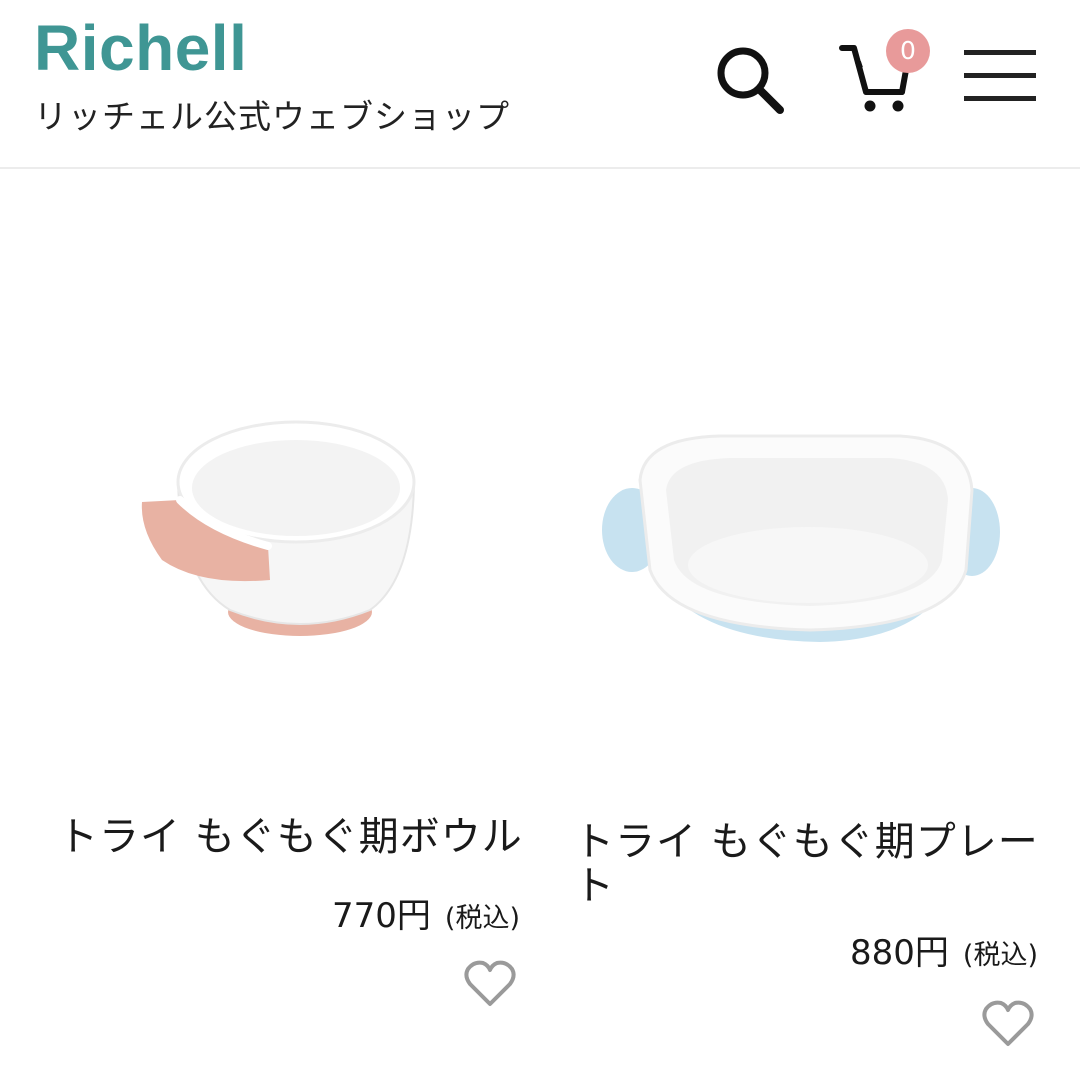 This screenshot has width=1080, height=1080. Describe the element at coordinates (540, 168) in the screenshot. I see `header-divider` at that location.